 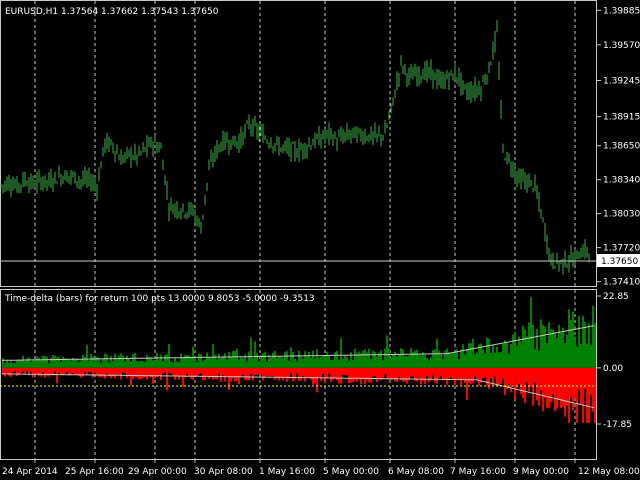 I want to click on price-tick-label: 1.38340, so click(x=621, y=181).